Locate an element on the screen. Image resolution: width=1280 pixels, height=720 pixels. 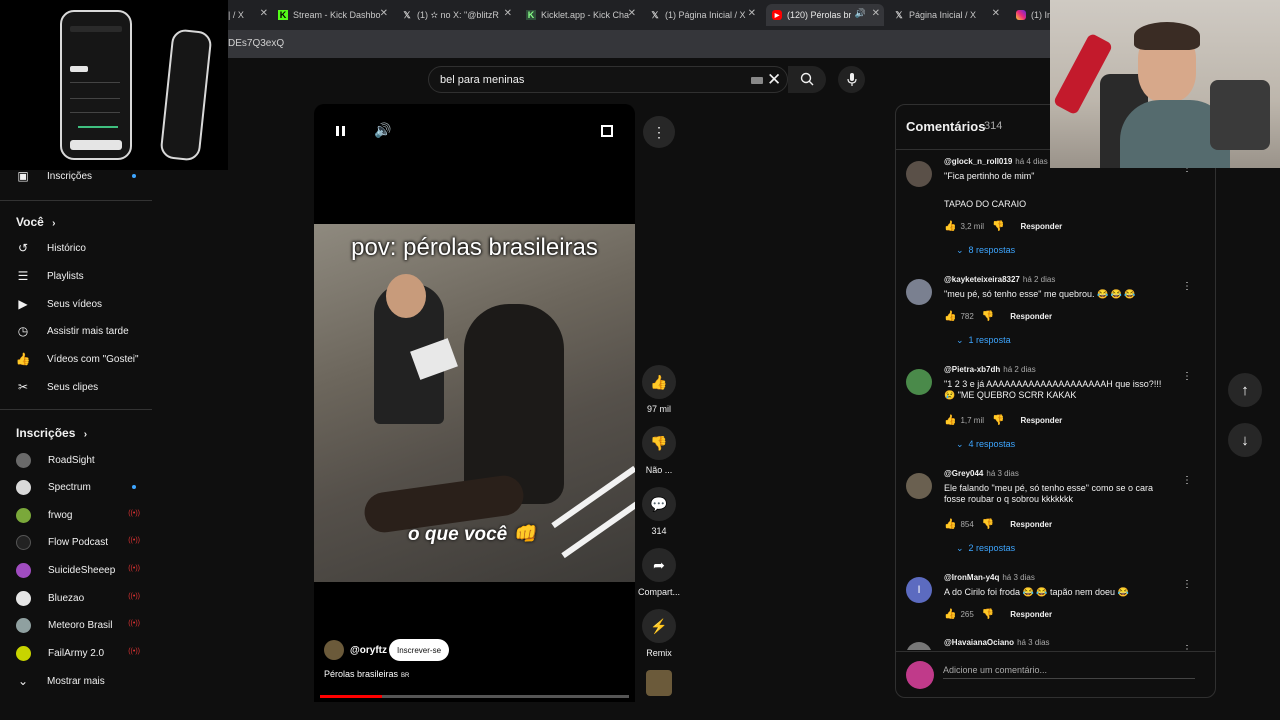
comment-author: @IronMan-y4q is located at coordinates (971, 577).